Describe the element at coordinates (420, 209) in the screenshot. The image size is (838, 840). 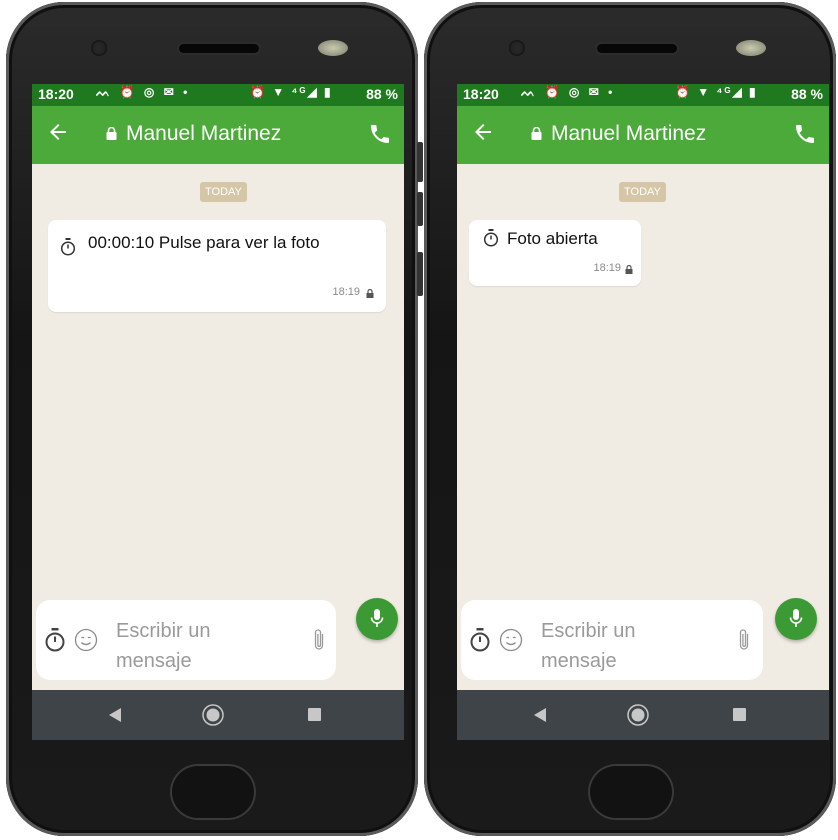
I see `volume-button-lower` at that location.